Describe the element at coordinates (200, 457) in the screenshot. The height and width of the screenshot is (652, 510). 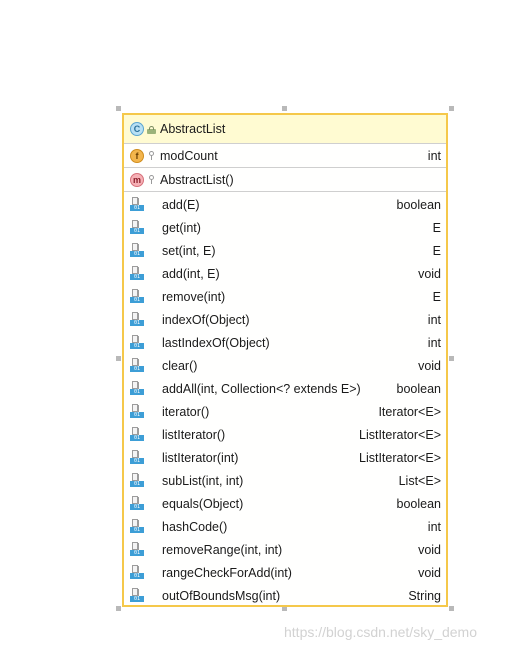
I see `method-name: listIterator(int)` at that location.